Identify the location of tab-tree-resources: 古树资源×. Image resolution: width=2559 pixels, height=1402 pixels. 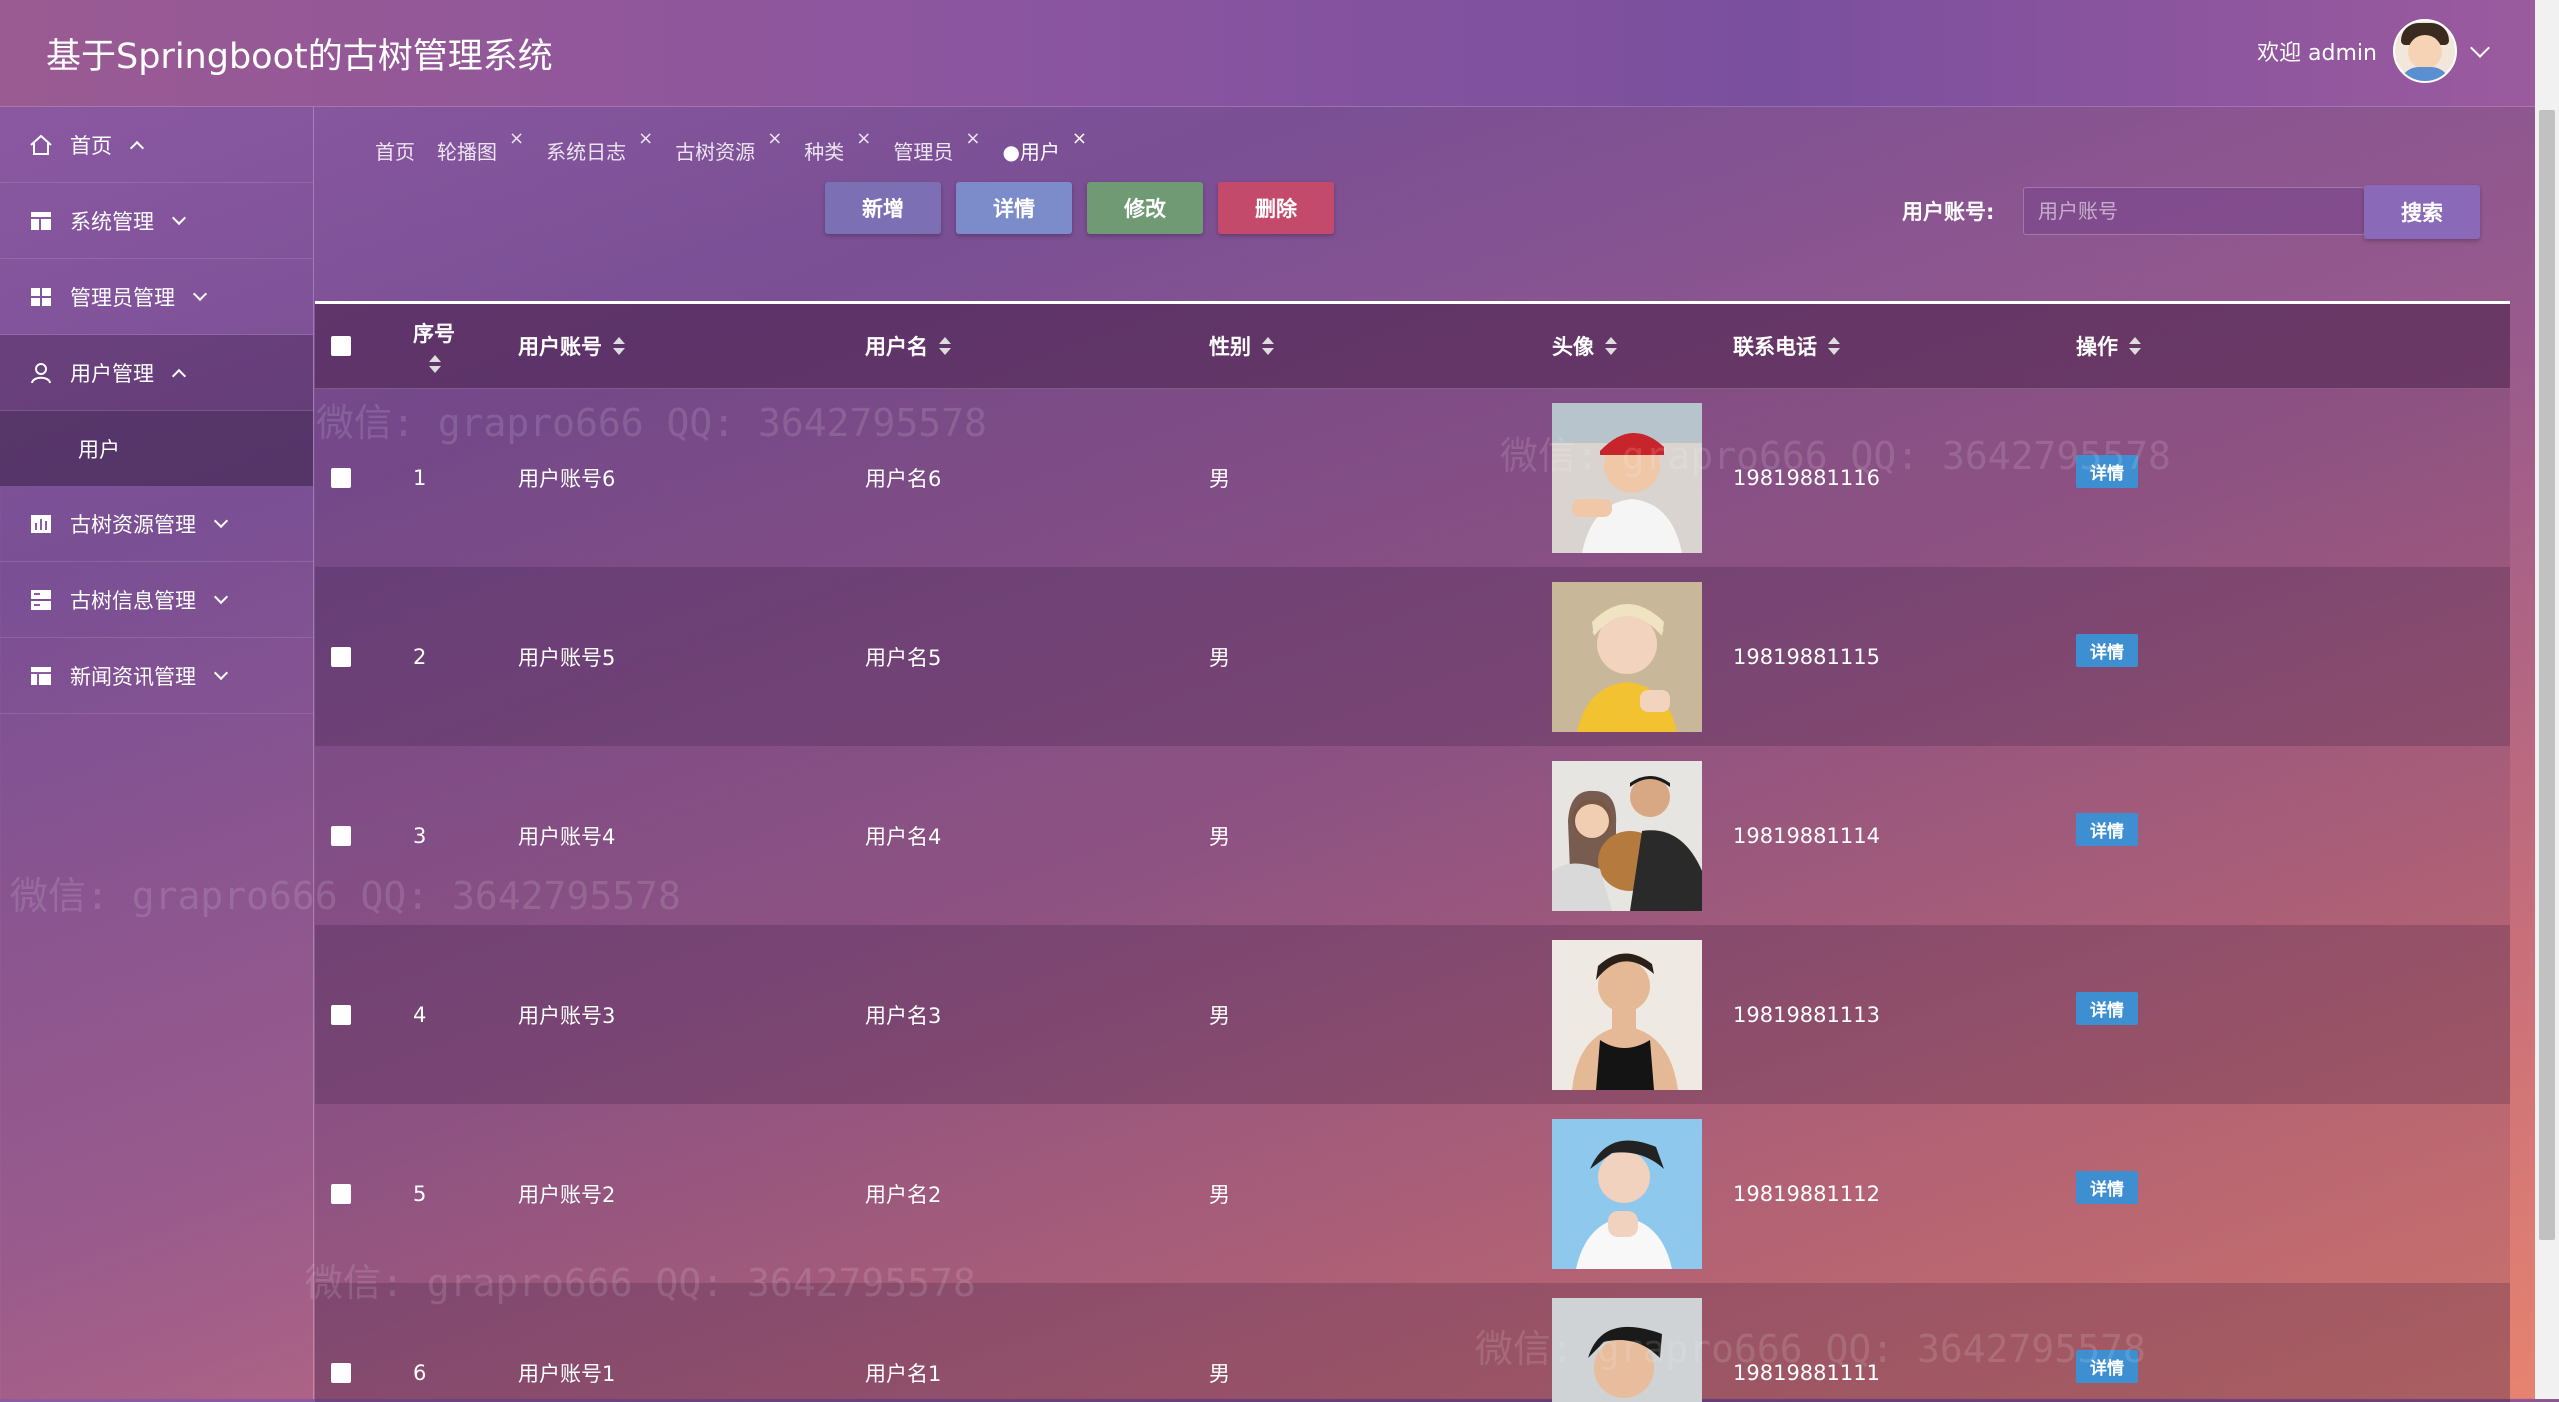
(728, 150).